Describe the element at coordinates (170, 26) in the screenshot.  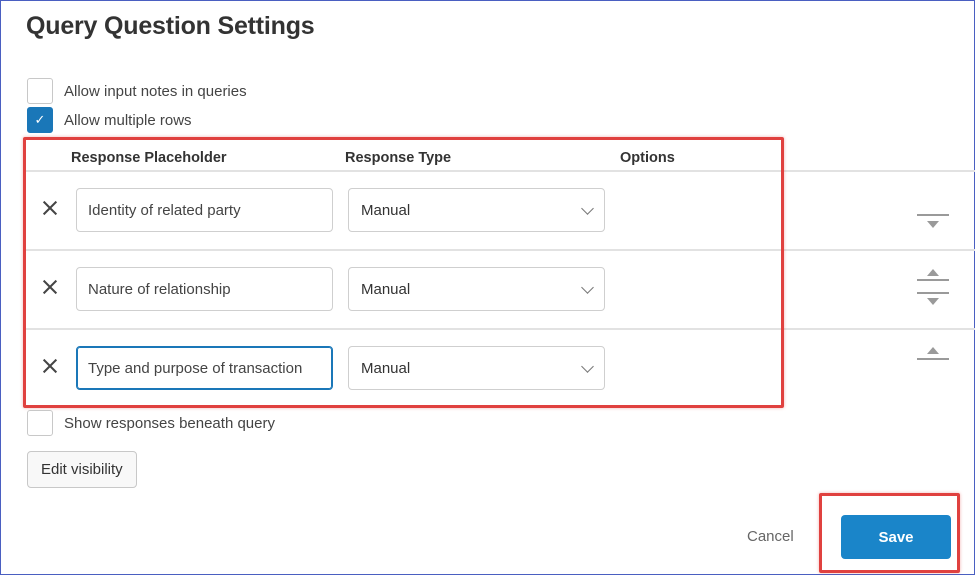
I see `page-title: Query Question Settings` at that location.